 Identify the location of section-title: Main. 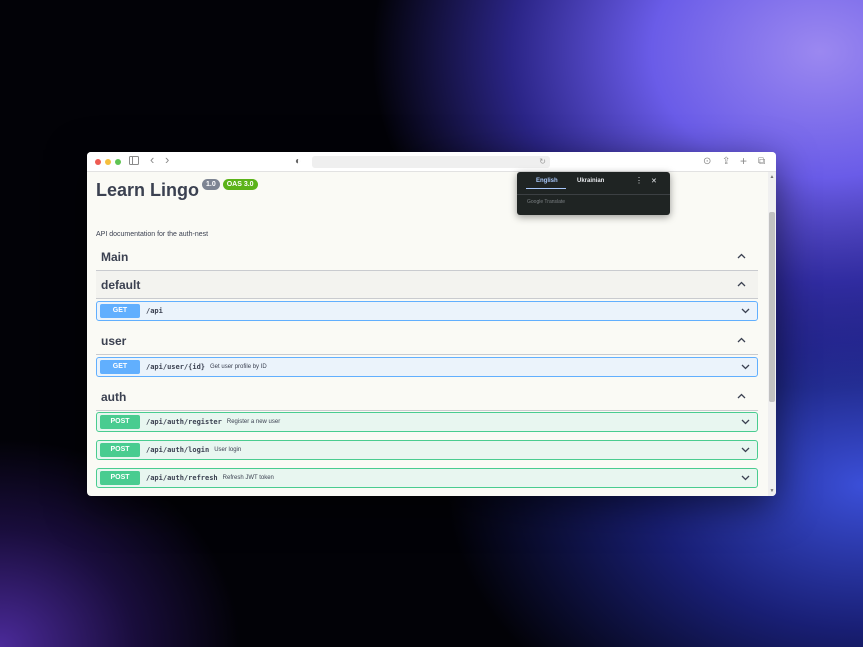
(115, 256).